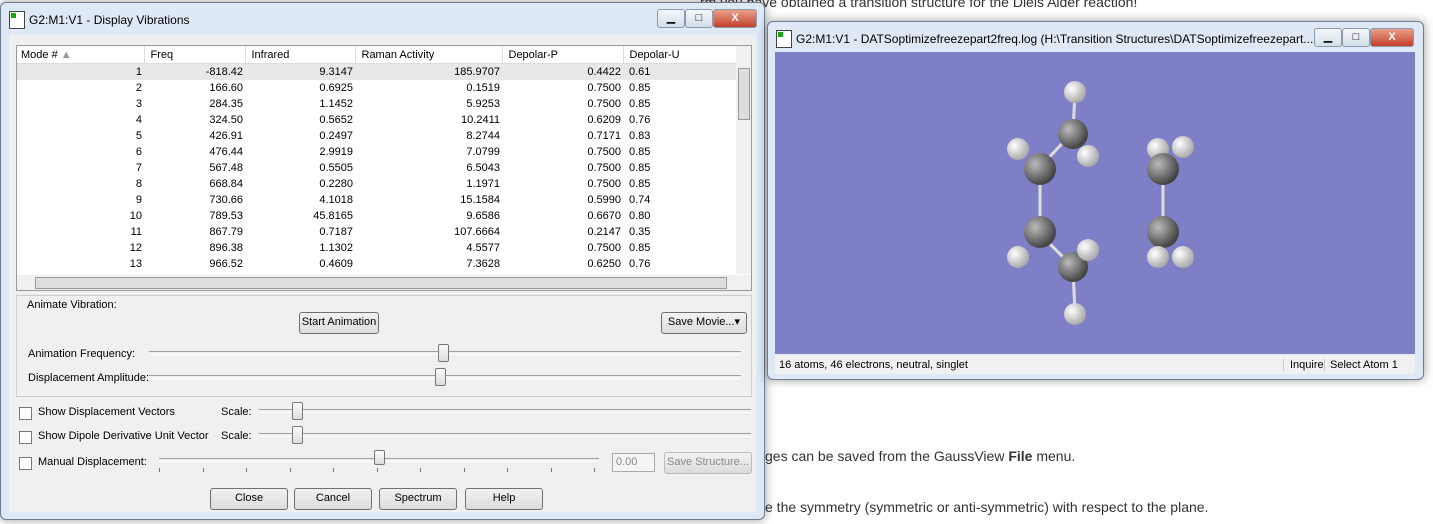 The width and height of the screenshot is (1433, 524). What do you see at coordinates (300, 55) in the screenshot?
I see `column-header: Infrared` at bounding box center [300, 55].